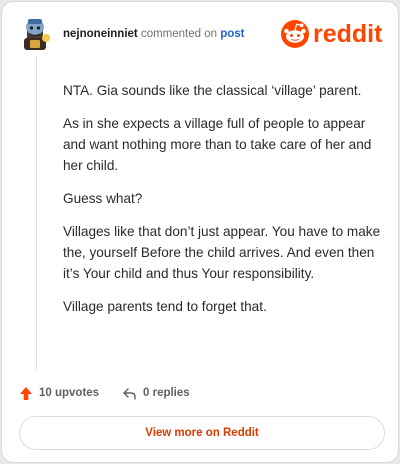  What do you see at coordinates (100, 34) in the screenshot?
I see `username-link: nejnoneinniet` at bounding box center [100, 34].